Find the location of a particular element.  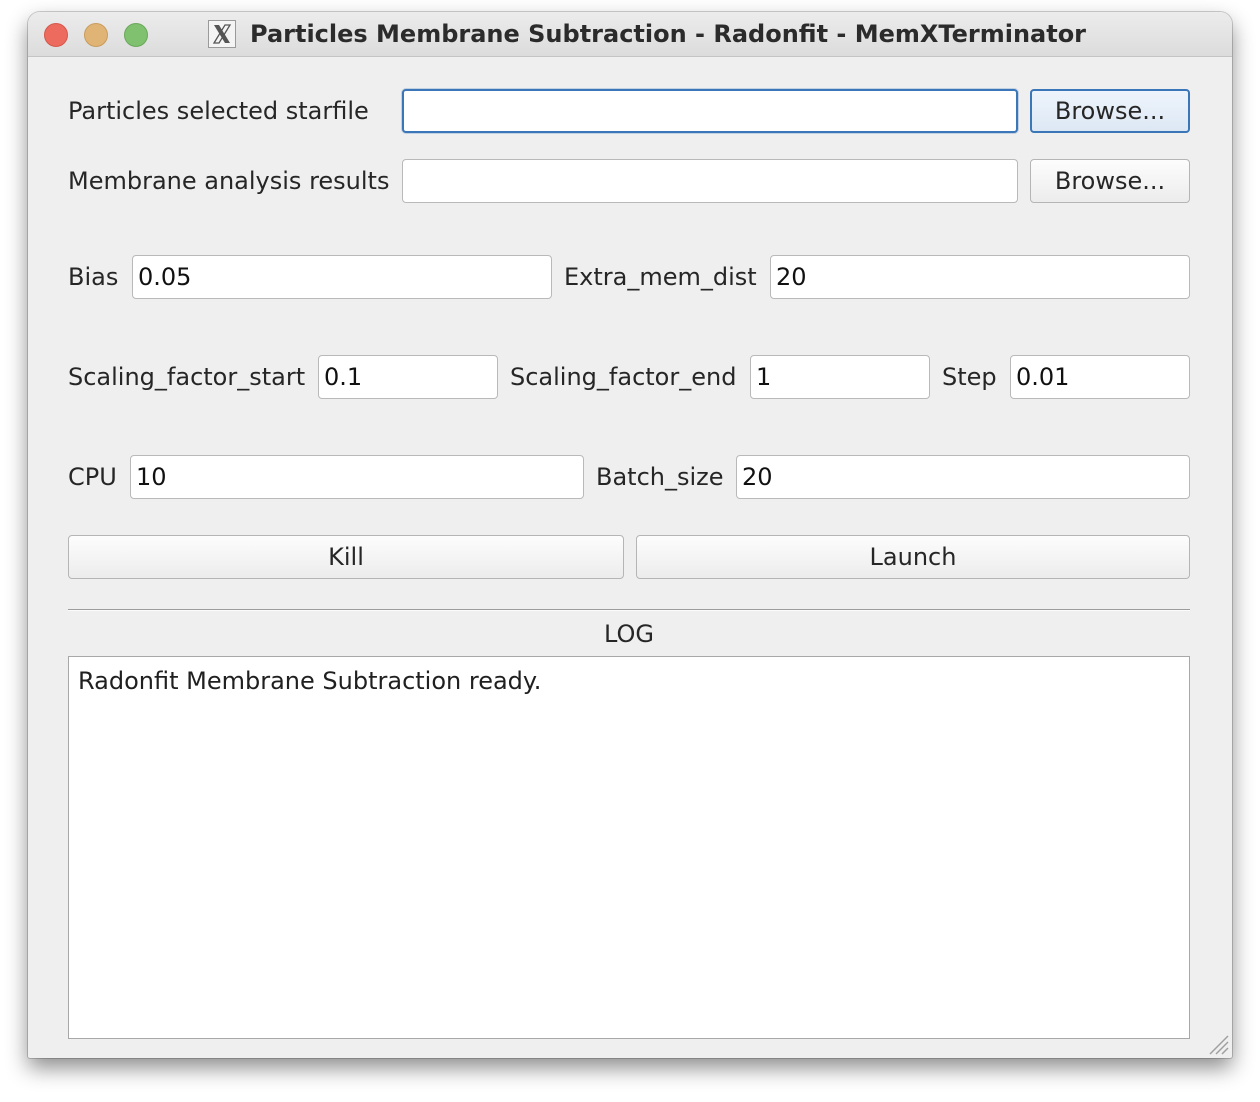

log-line: Radonfit Membrane Subtraction ready. is located at coordinates (310, 681).